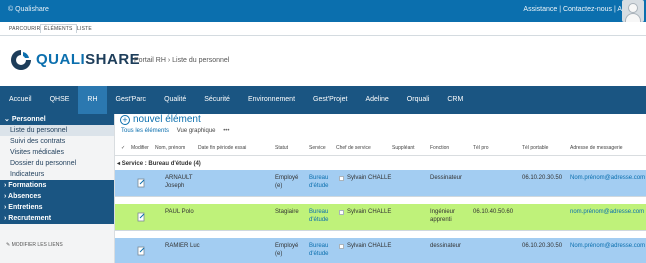 The width and height of the screenshot is (646, 263). I want to click on cell-name-line2: Joseph, so click(175, 186).